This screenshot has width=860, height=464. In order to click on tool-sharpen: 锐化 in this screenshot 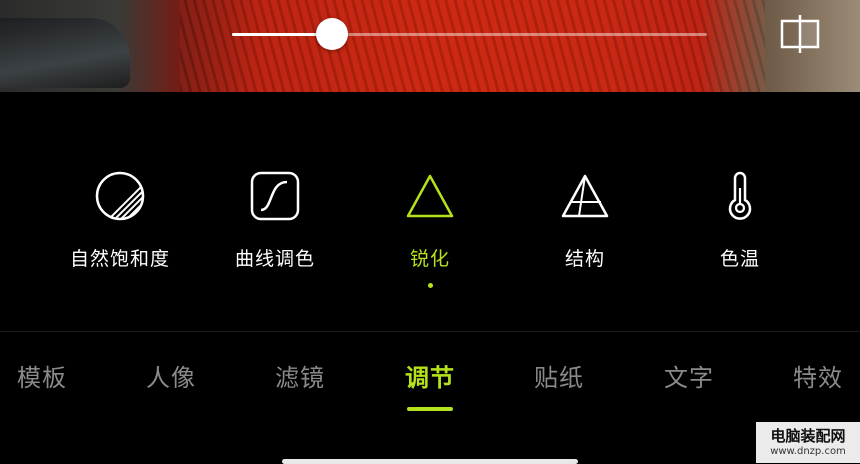, I will do `click(430, 228)`.